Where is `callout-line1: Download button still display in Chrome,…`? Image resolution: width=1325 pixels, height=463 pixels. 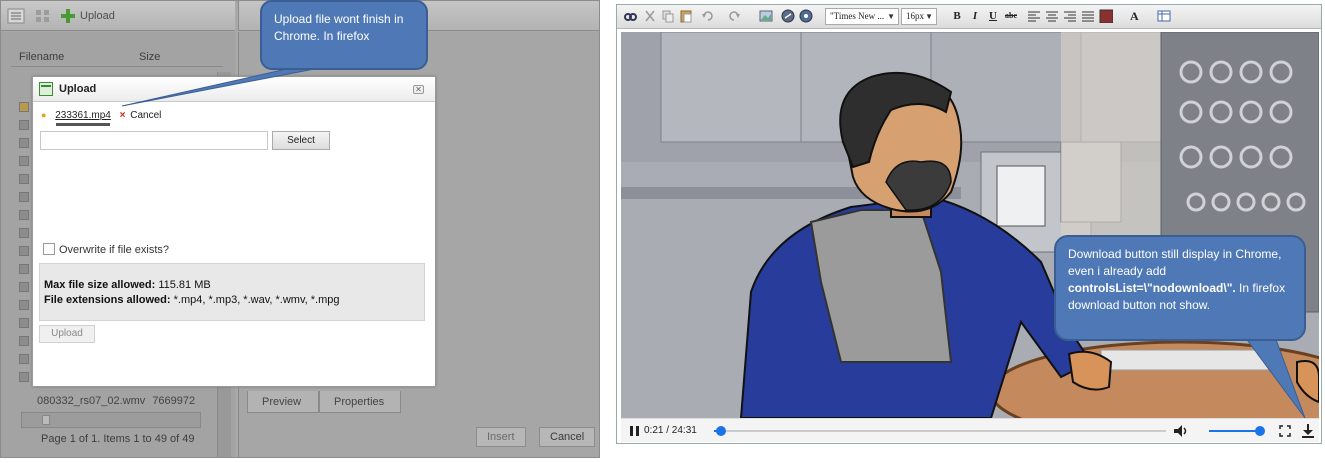
callout-line1: Download button still display in Chrome,… is located at coordinates (1175, 262).